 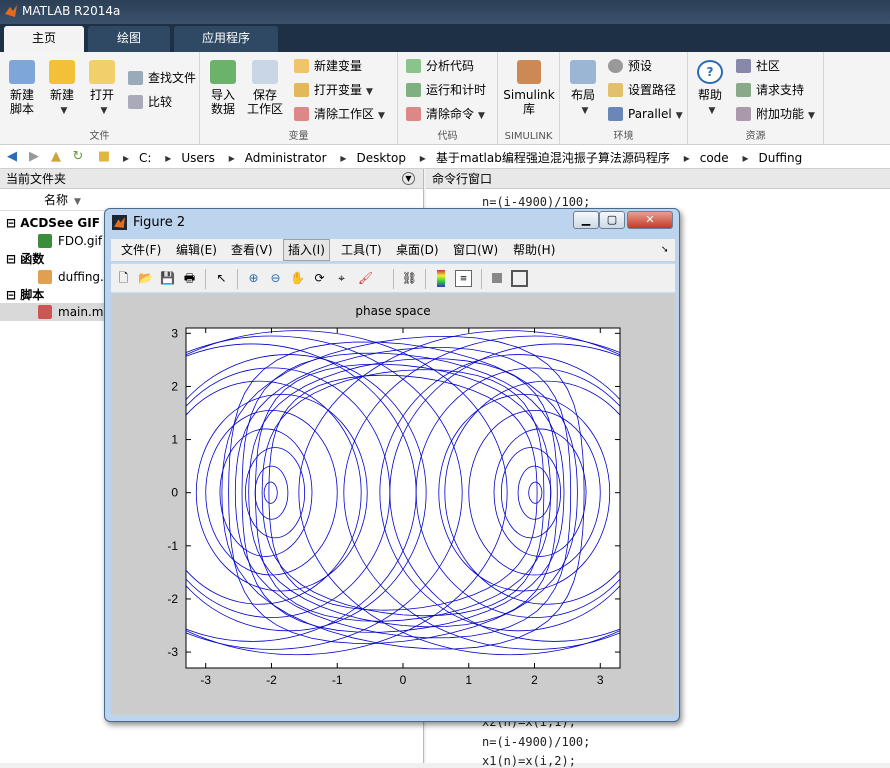 I want to click on link-plot-icon: ⛓, so click(x=409, y=278).